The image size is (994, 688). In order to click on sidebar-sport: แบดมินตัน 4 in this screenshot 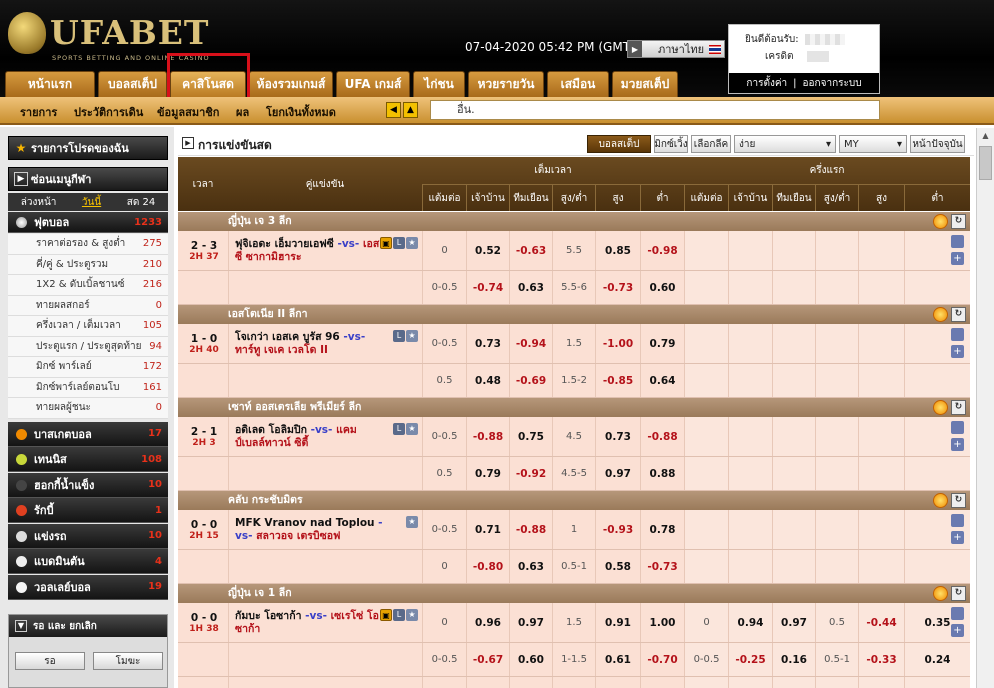, I will do `click(88, 561)`.